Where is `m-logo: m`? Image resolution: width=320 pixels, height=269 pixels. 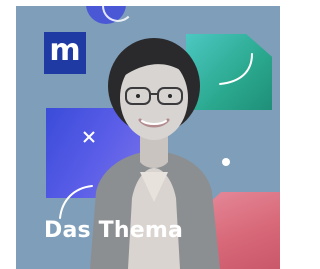 m-logo: m is located at coordinates (65, 53).